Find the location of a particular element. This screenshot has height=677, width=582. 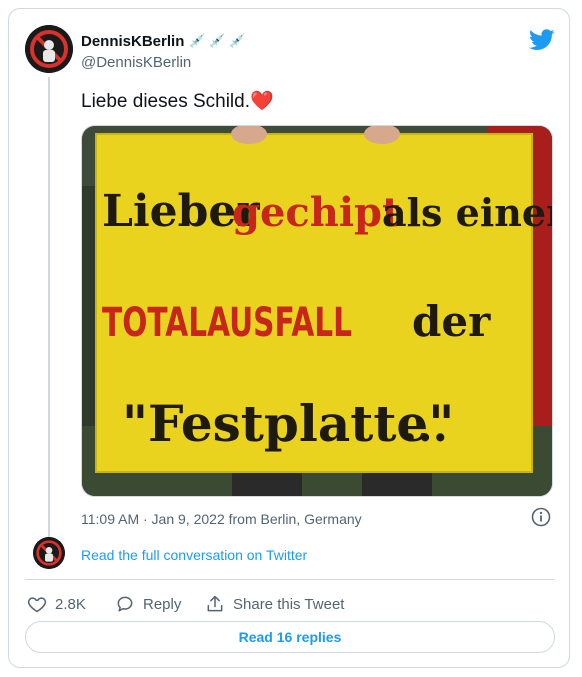

author-handle: @DennisKBerlin is located at coordinates (136, 62).